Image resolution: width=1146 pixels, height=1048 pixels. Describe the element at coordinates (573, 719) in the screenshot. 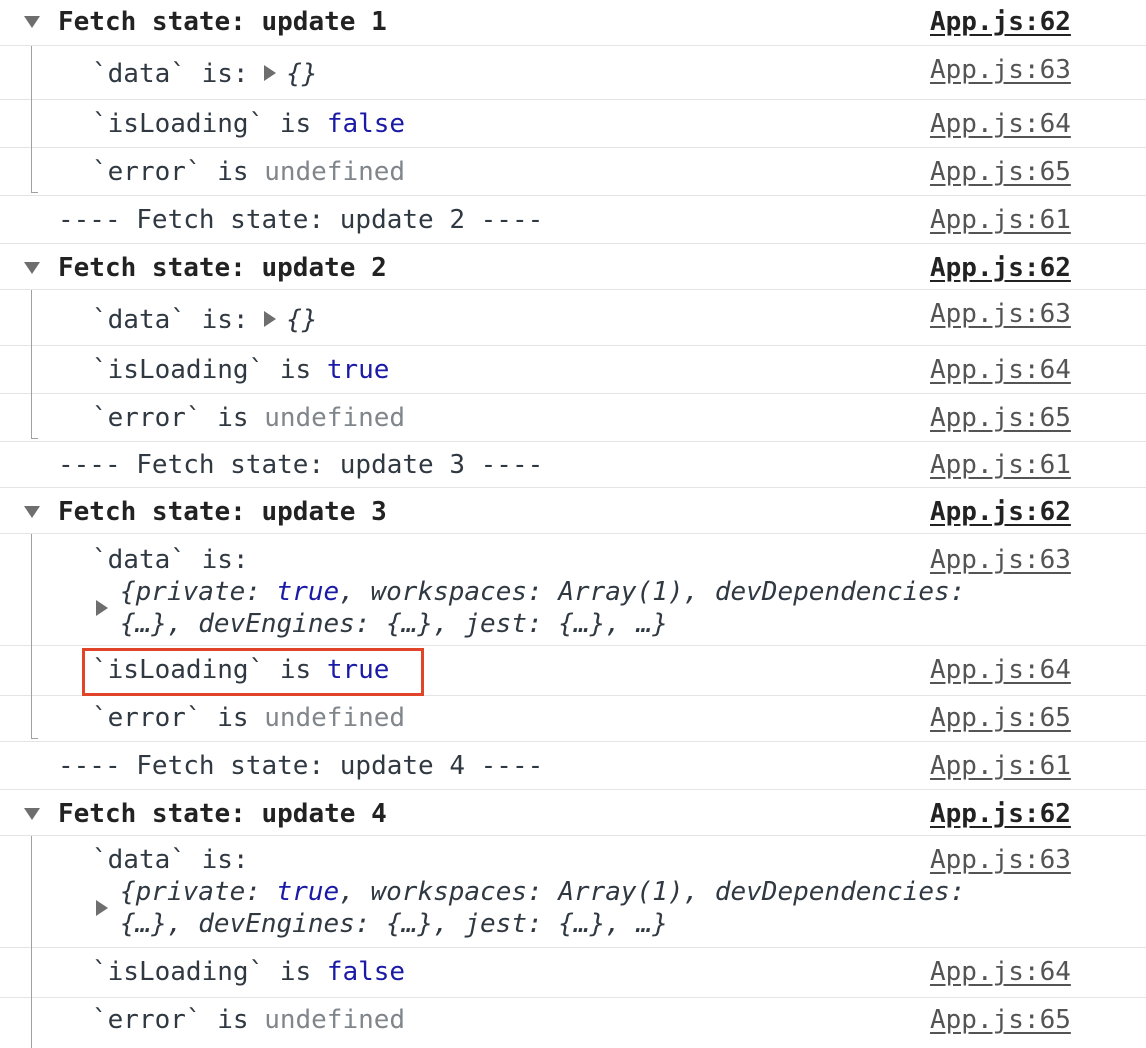

I see `log-row-error-3: `error` is undefined App.js:65` at that location.